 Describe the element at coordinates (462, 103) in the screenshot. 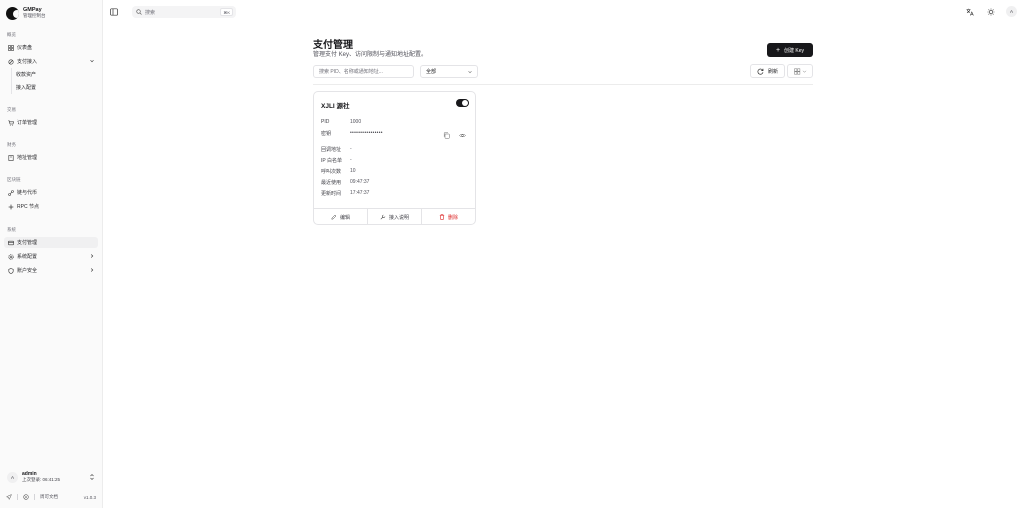

I see `enable-toggle` at that location.